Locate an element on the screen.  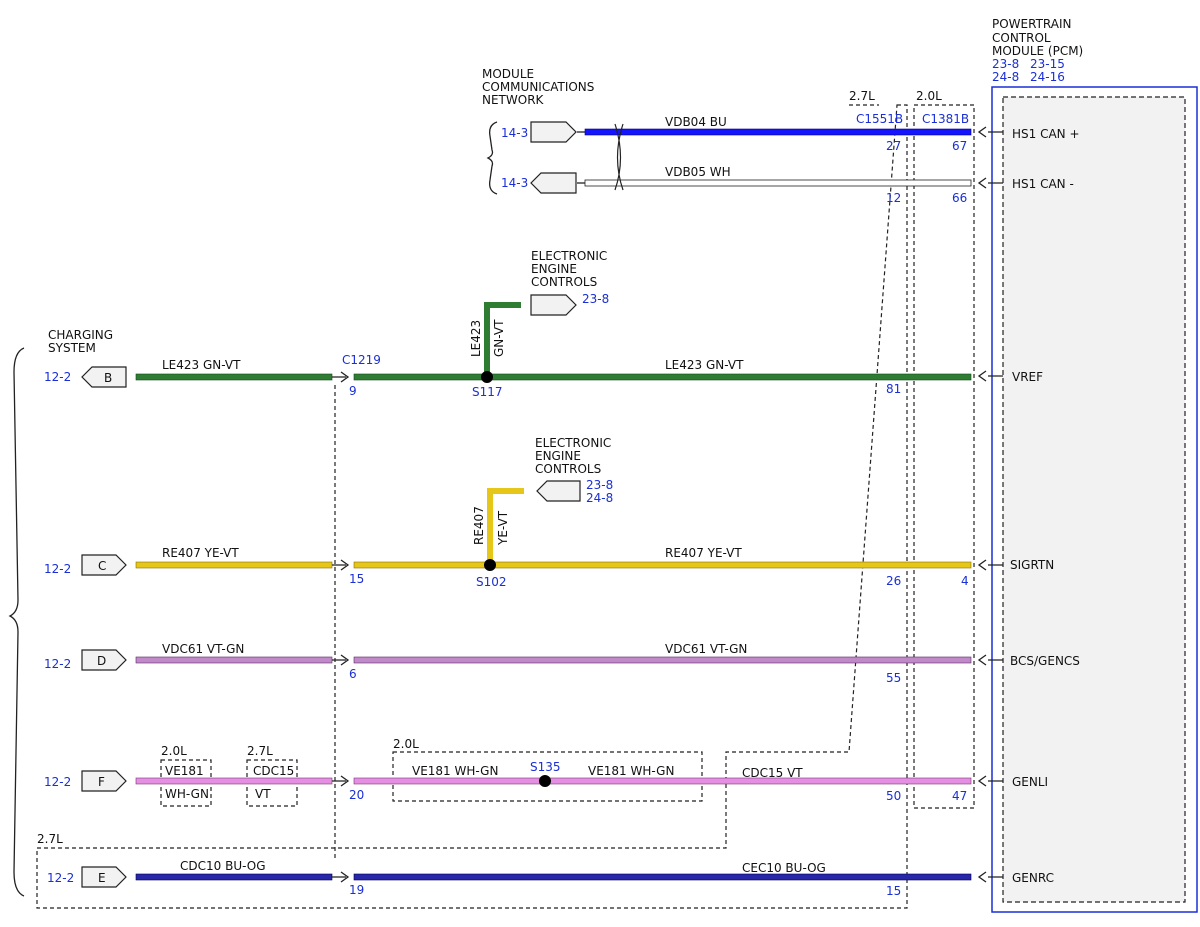
c1551b-pin-27: 27 is located at coordinates (893, 146).